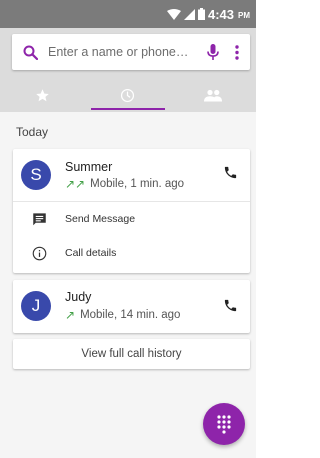 The image size is (320, 458). What do you see at coordinates (100, 219) in the screenshot?
I see `send-message-label: Send Message` at bounding box center [100, 219].